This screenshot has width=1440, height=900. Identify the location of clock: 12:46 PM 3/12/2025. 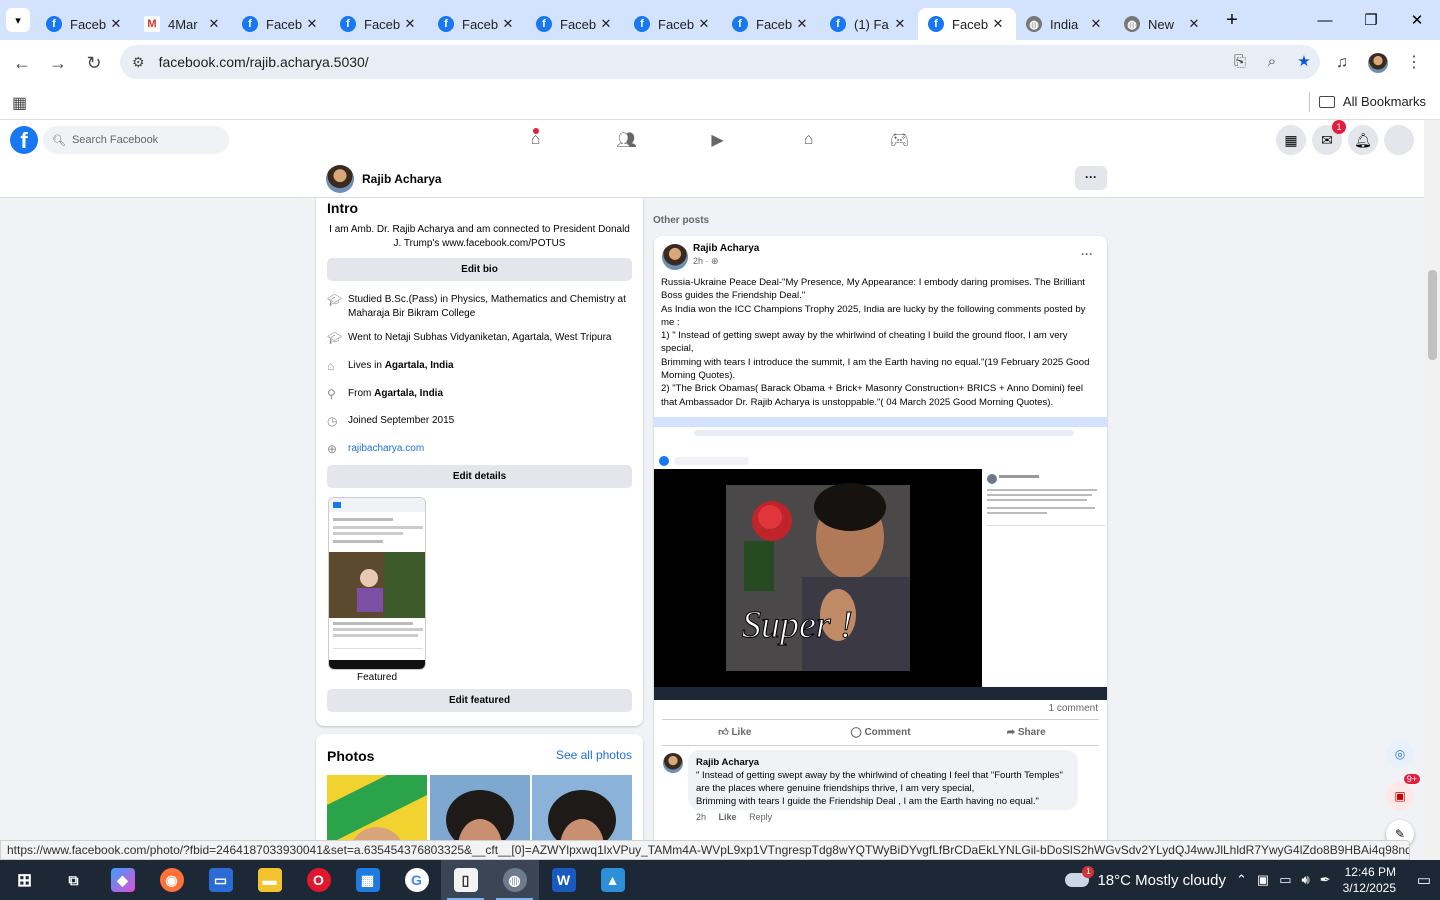
(1369, 880).